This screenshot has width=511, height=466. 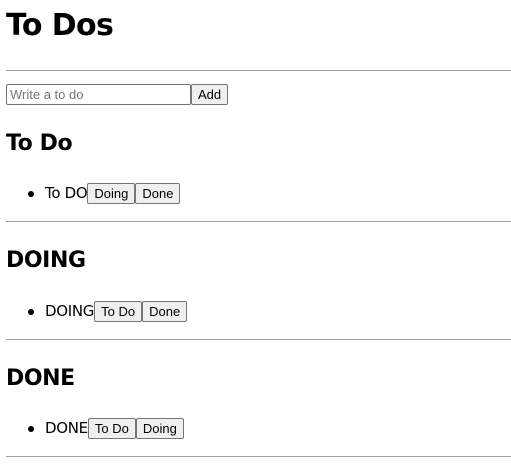 What do you see at coordinates (210, 94) in the screenshot?
I see `add-button: Add` at bounding box center [210, 94].